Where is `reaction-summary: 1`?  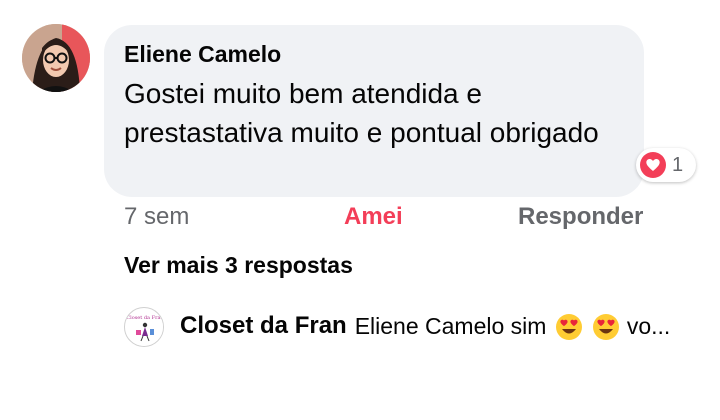
reaction-summary: 1 is located at coordinates (666, 165).